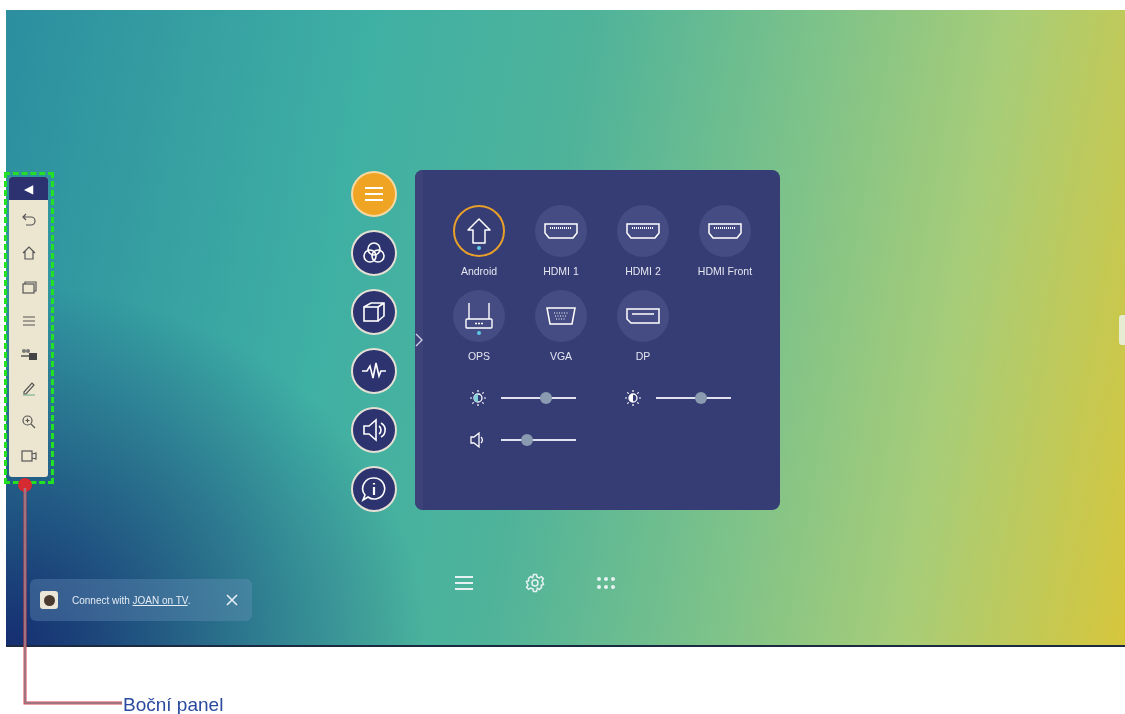 This screenshot has width=1125, height=714. Describe the element at coordinates (28, 286) in the screenshot. I see `windows-icon` at that location.